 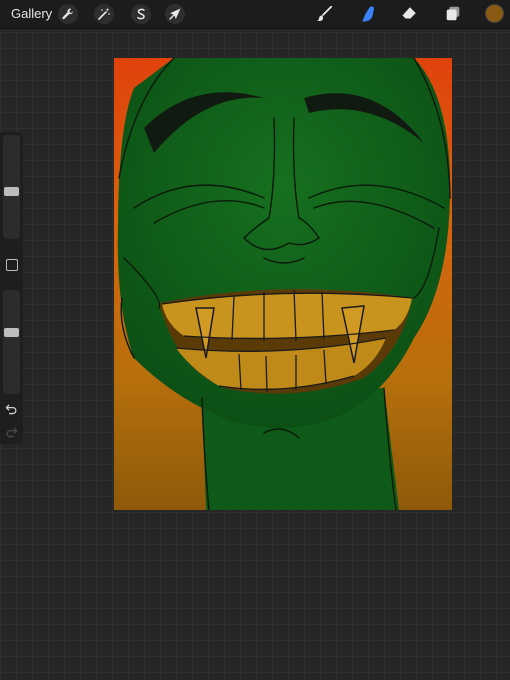 I want to click on selection-s-icon, so click(x=141, y=14).